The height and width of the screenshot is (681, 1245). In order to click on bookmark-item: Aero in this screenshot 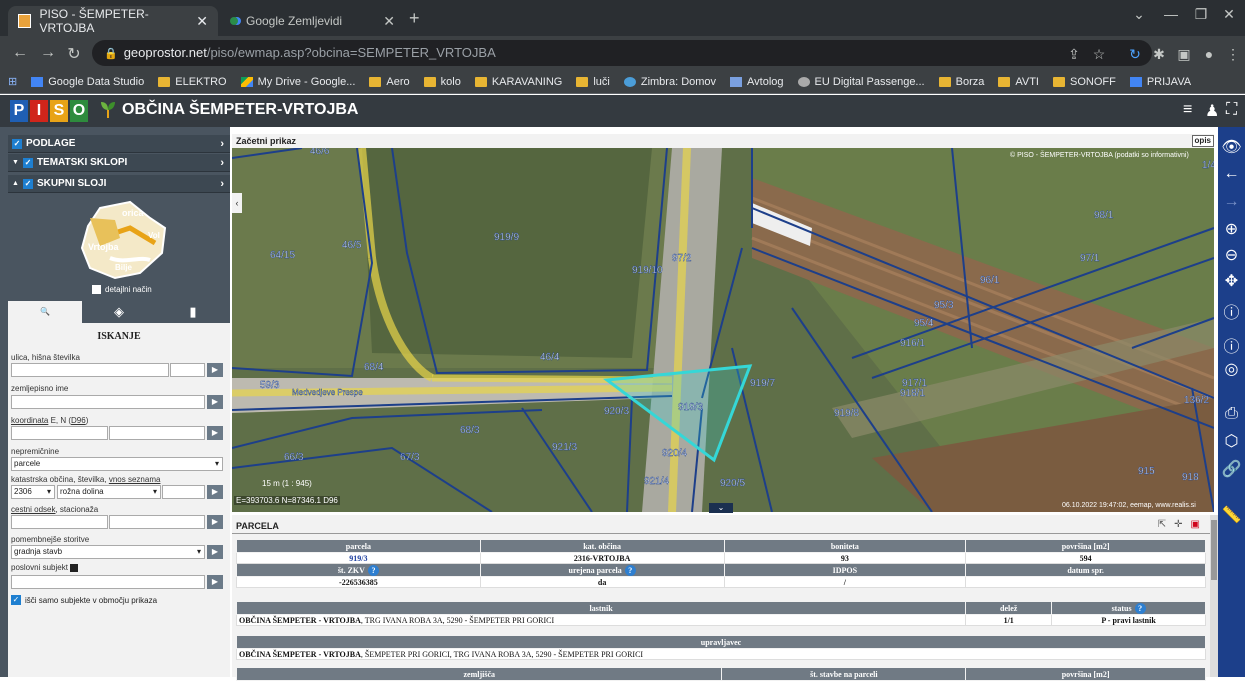, I will do `click(389, 82)`.